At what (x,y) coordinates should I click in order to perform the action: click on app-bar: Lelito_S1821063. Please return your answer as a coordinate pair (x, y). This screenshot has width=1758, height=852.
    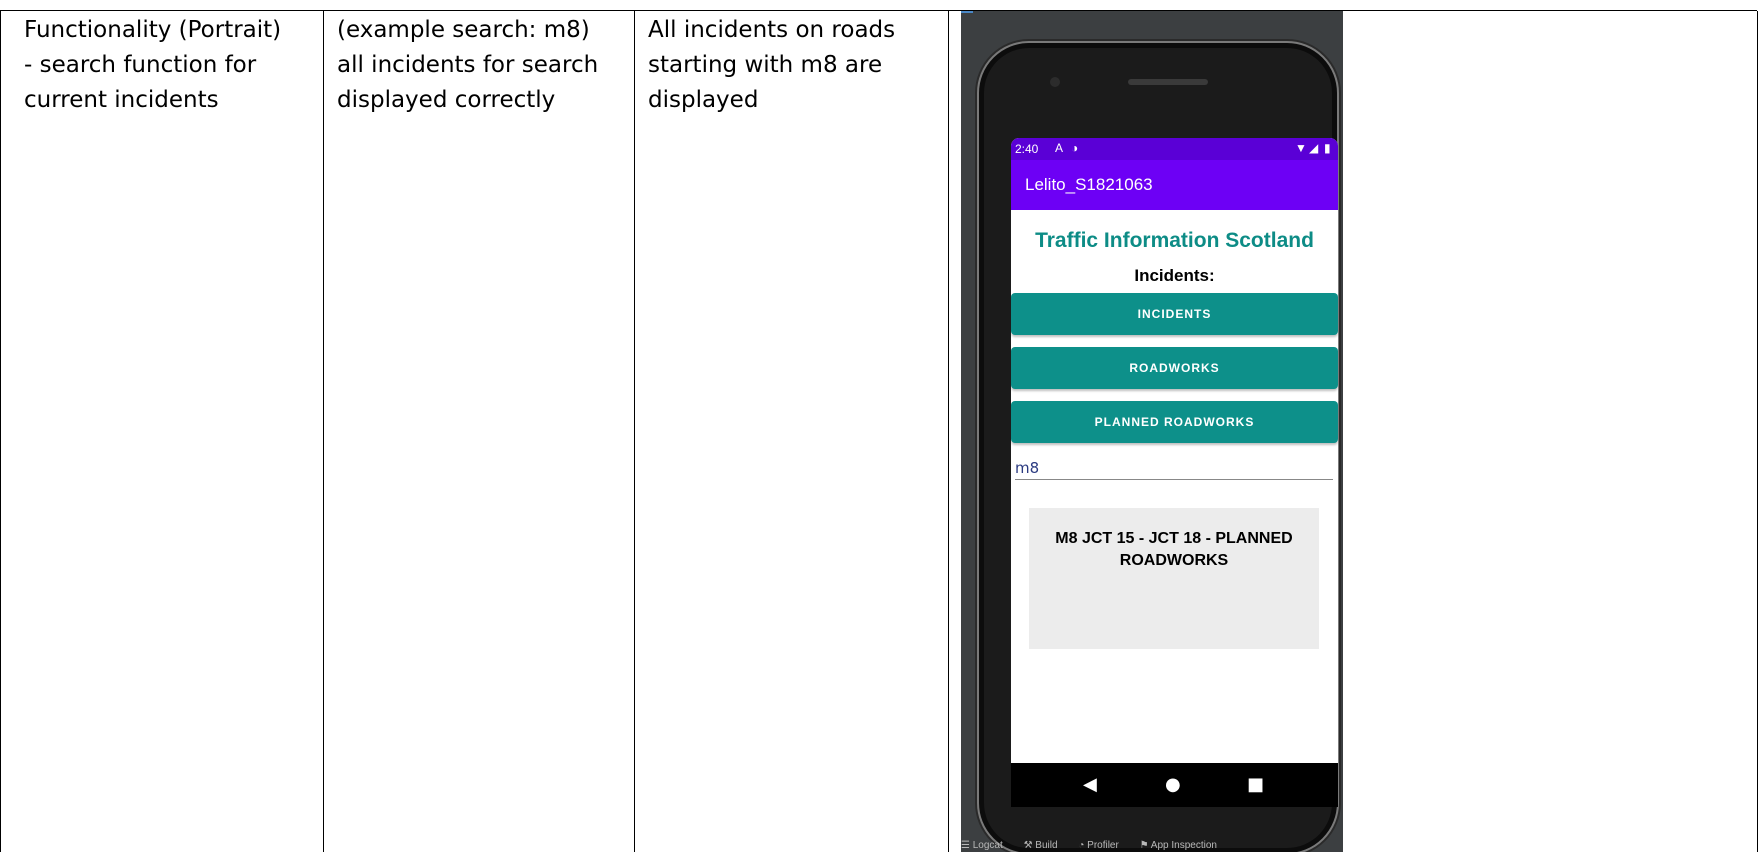
    Looking at the image, I should click on (1174, 185).